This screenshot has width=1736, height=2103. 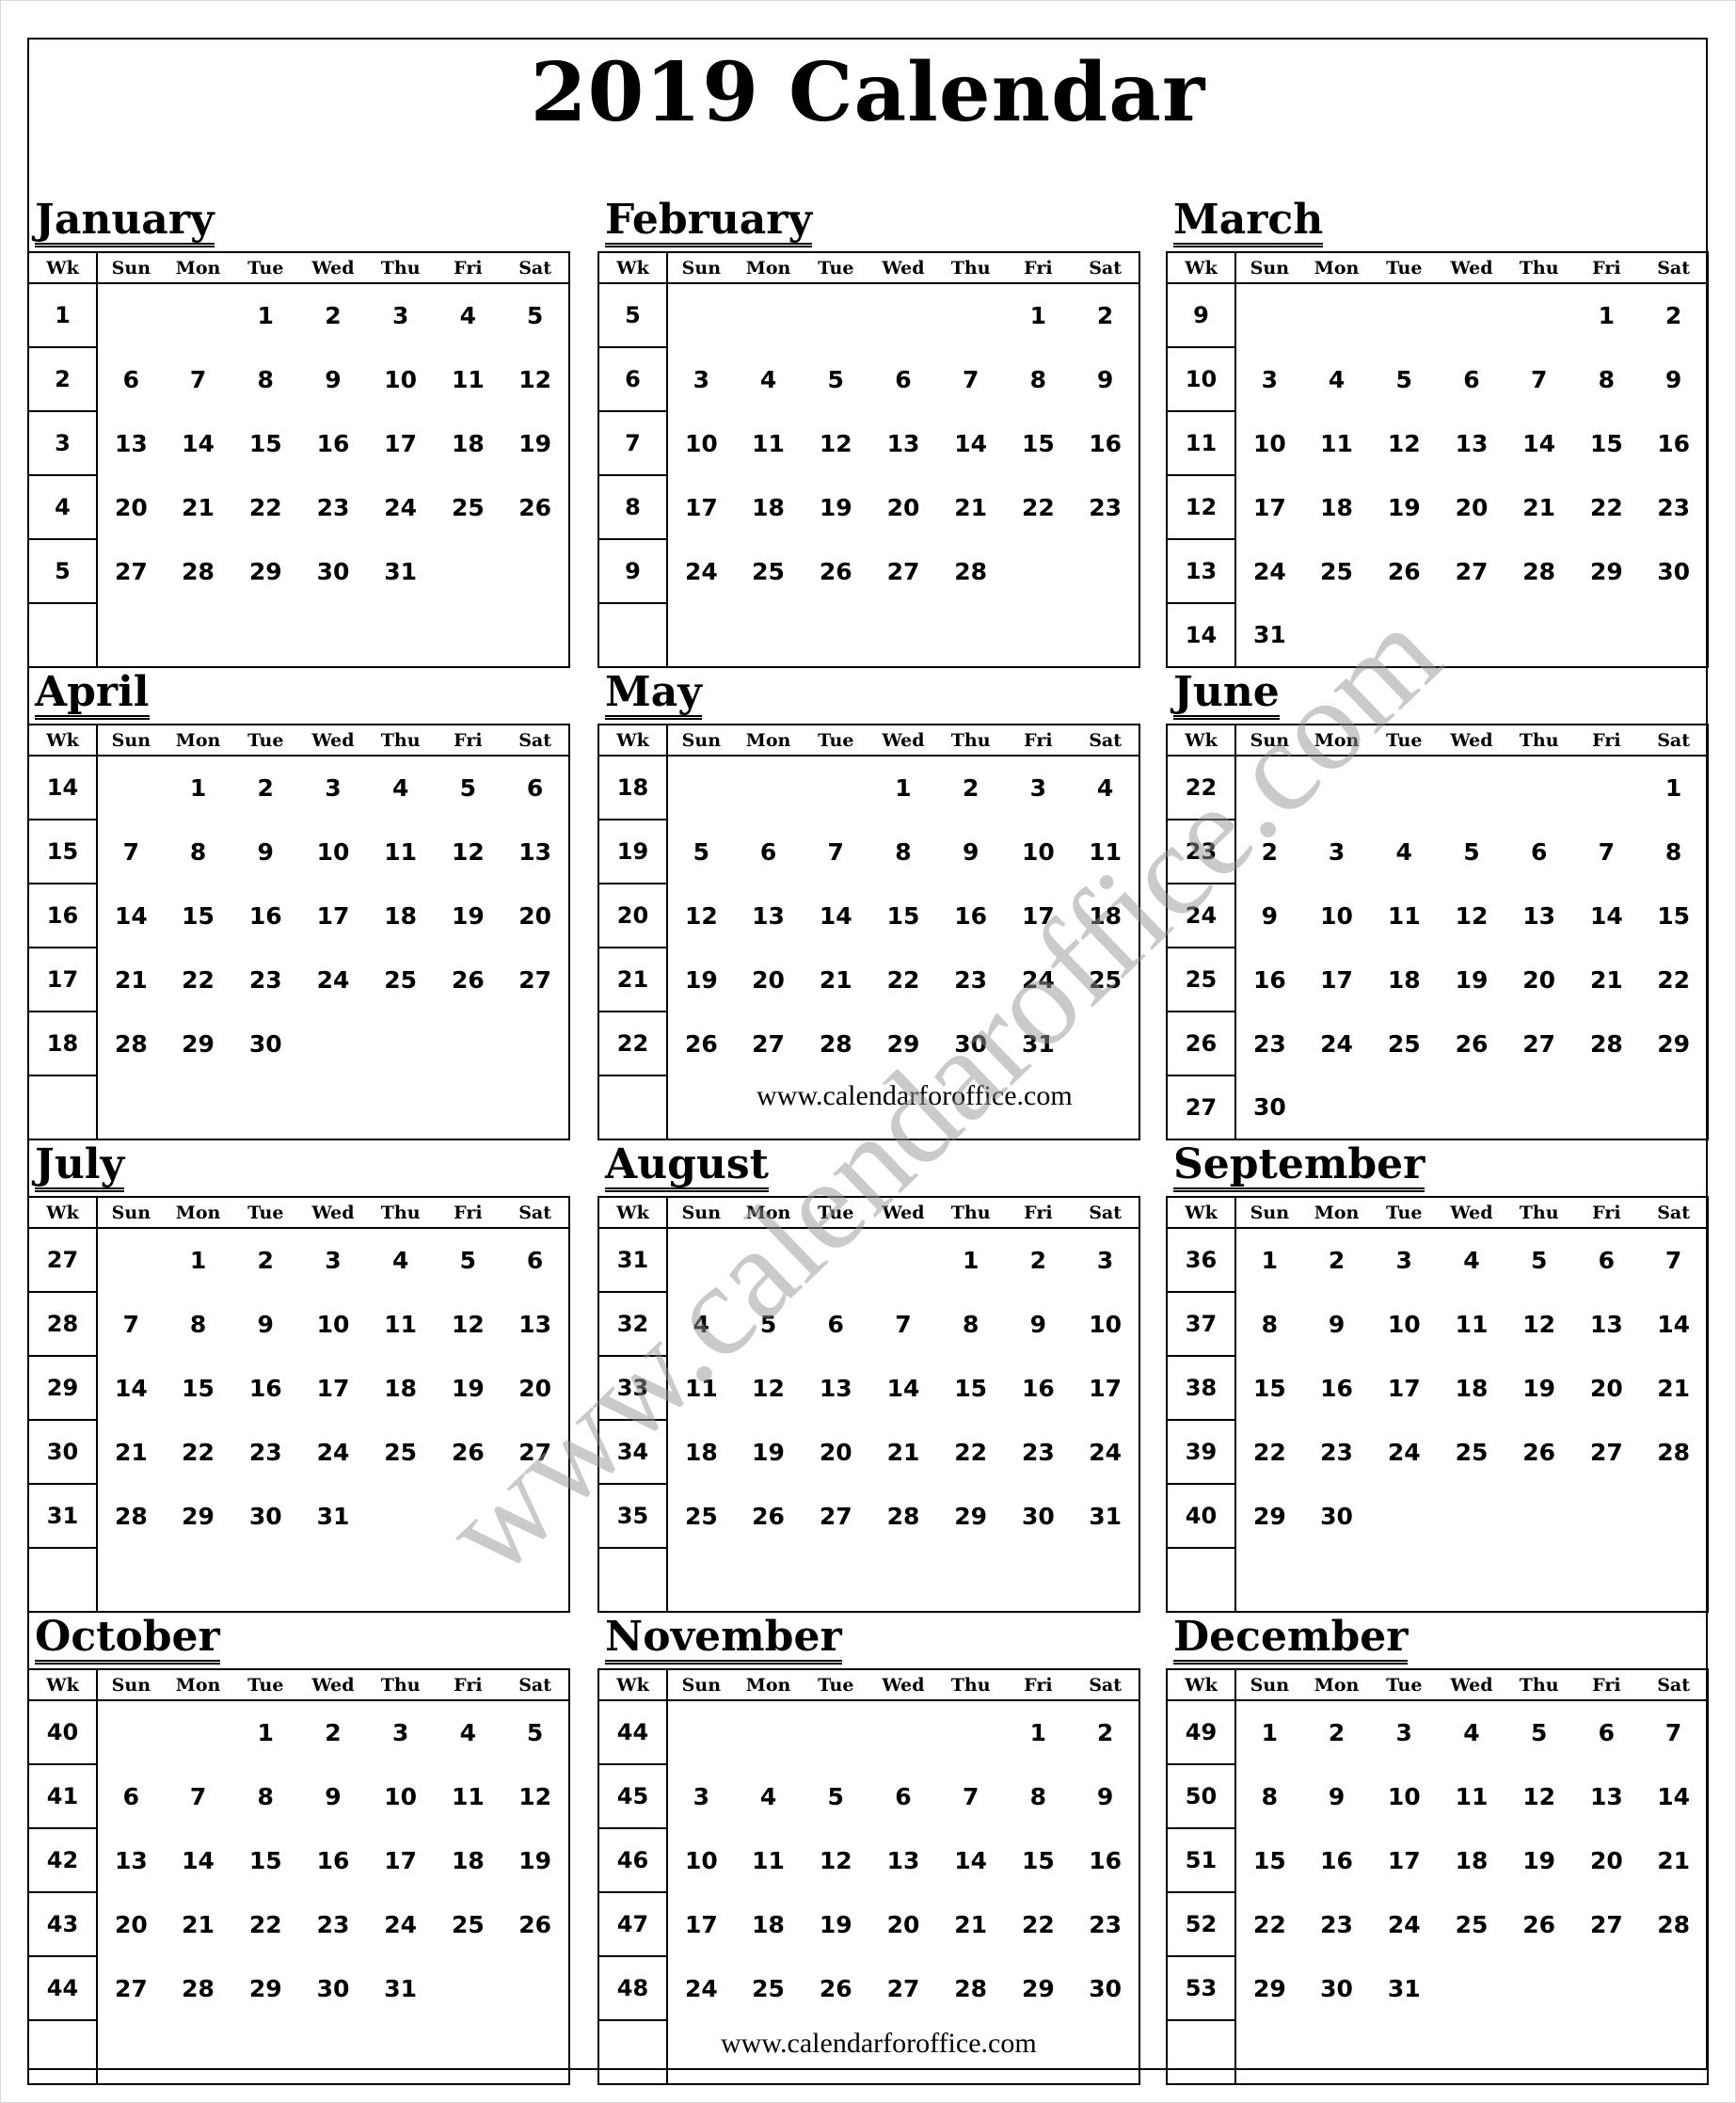 I want to click on day-cell: 20, so click(x=1539, y=979).